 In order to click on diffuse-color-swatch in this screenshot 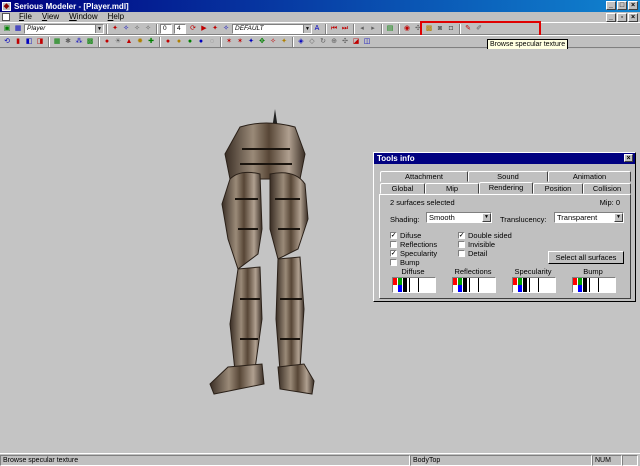, I will do `click(414, 285)`.